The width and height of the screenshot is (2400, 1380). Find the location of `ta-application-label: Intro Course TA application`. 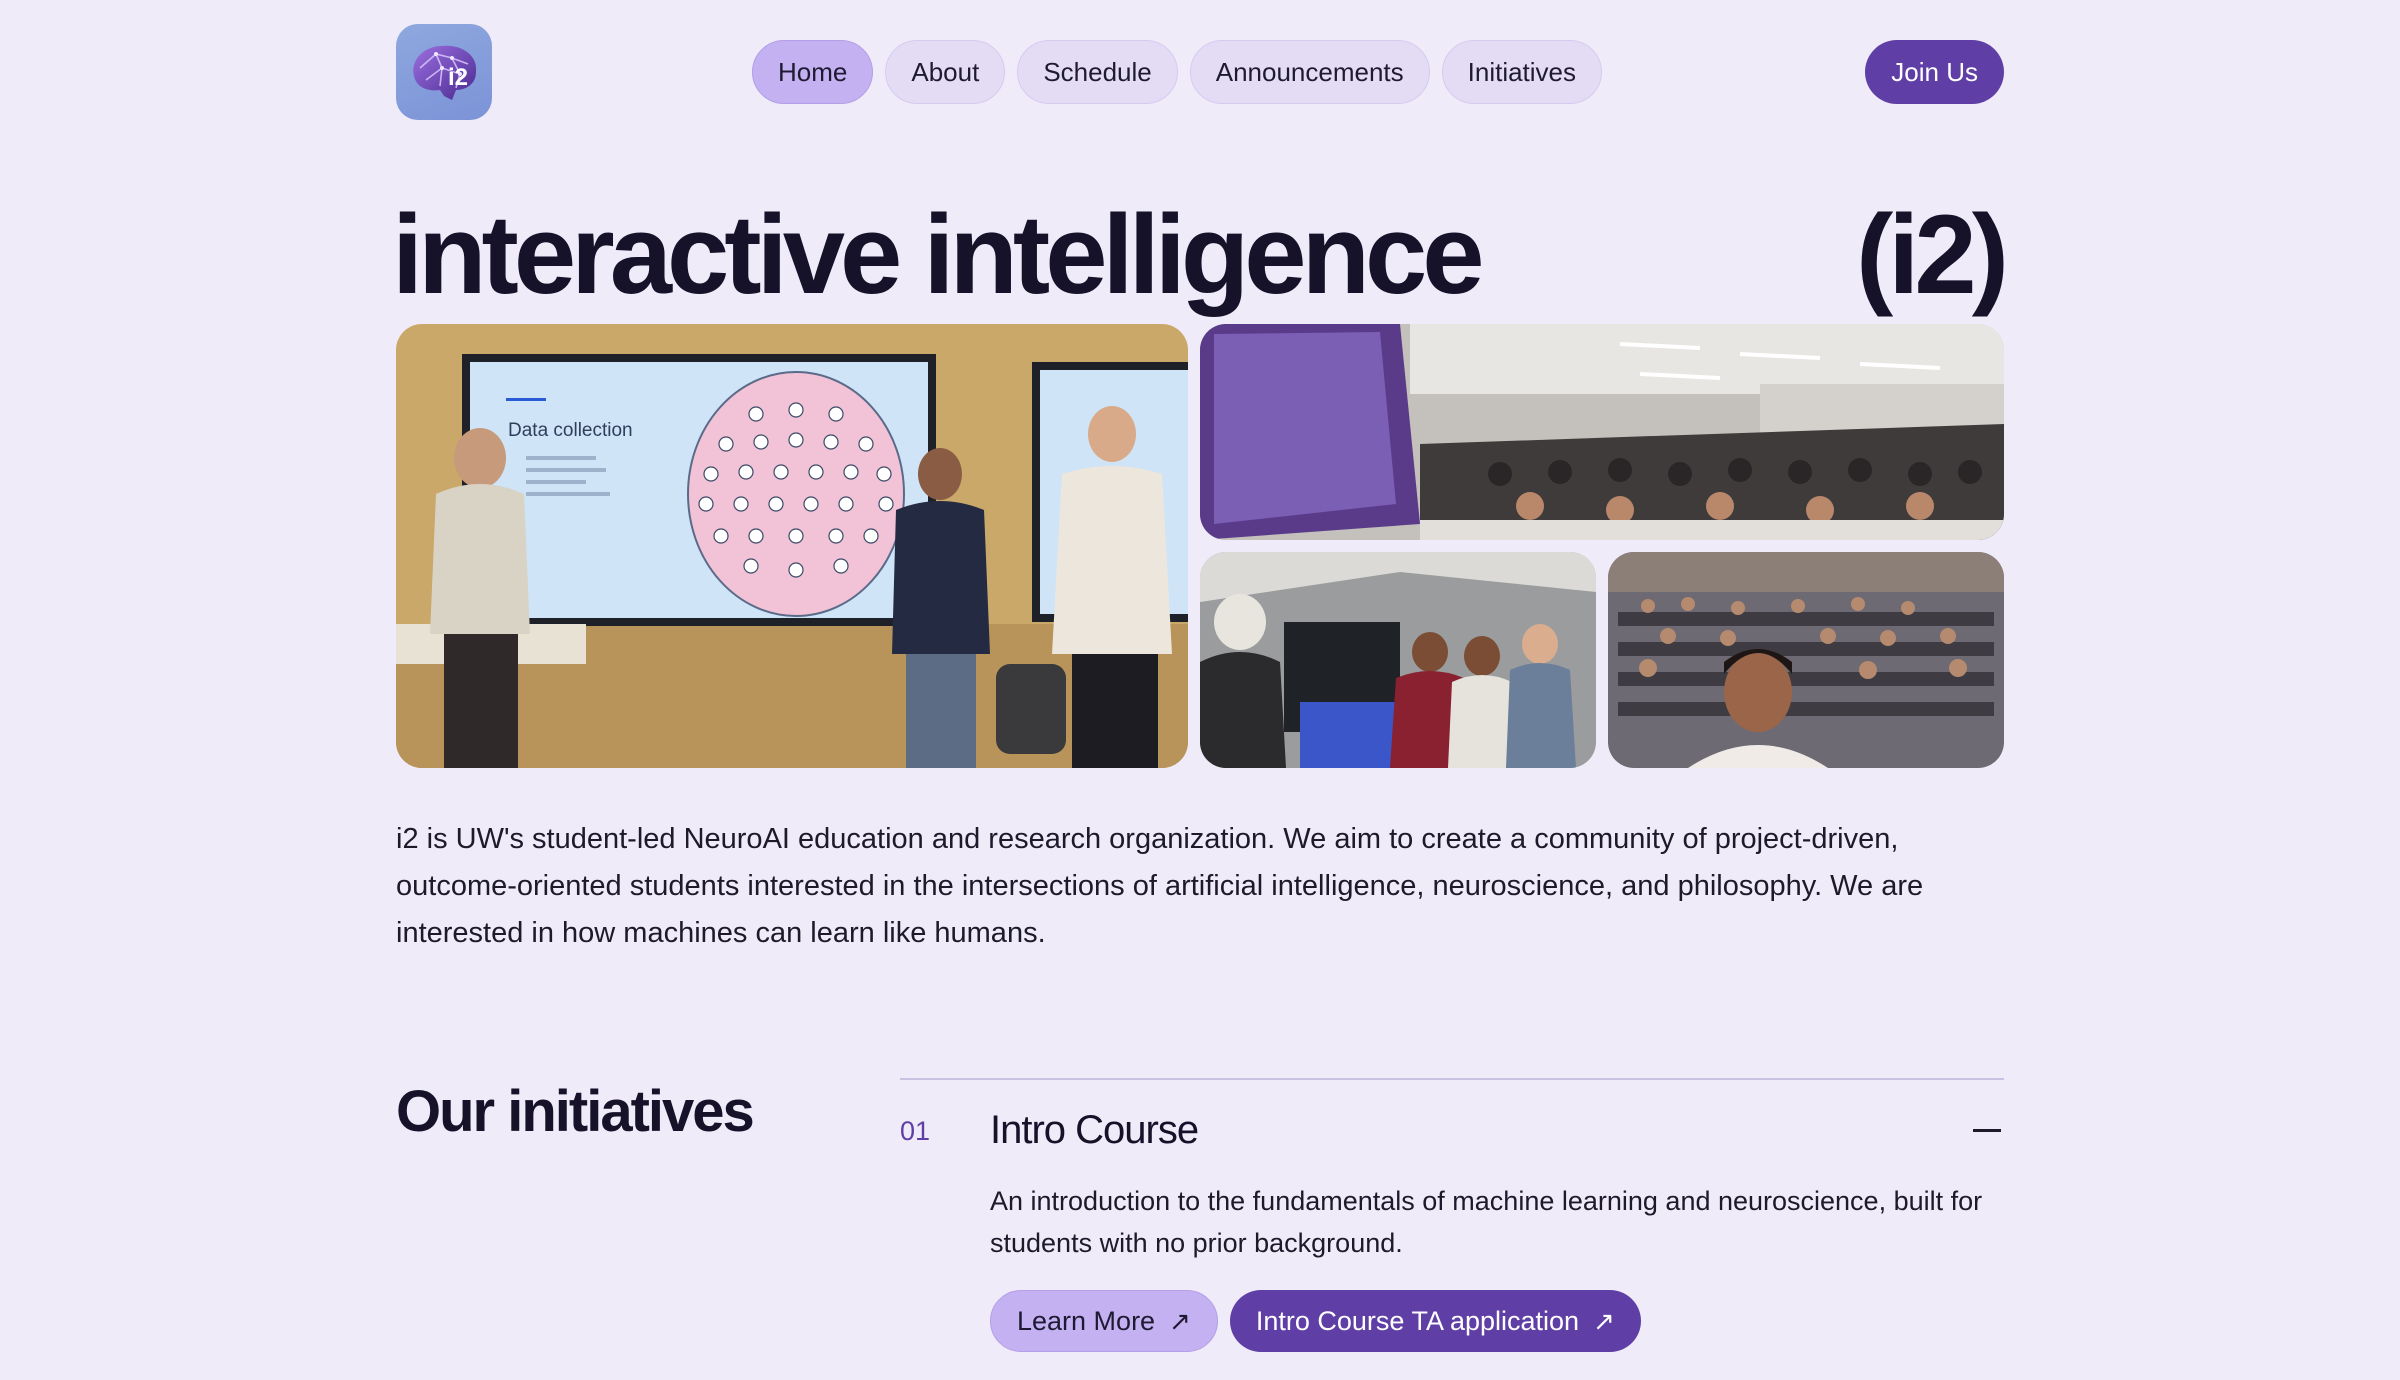

ta-application-label: Intro Course TA application is located at coordinates (1417, 1320).